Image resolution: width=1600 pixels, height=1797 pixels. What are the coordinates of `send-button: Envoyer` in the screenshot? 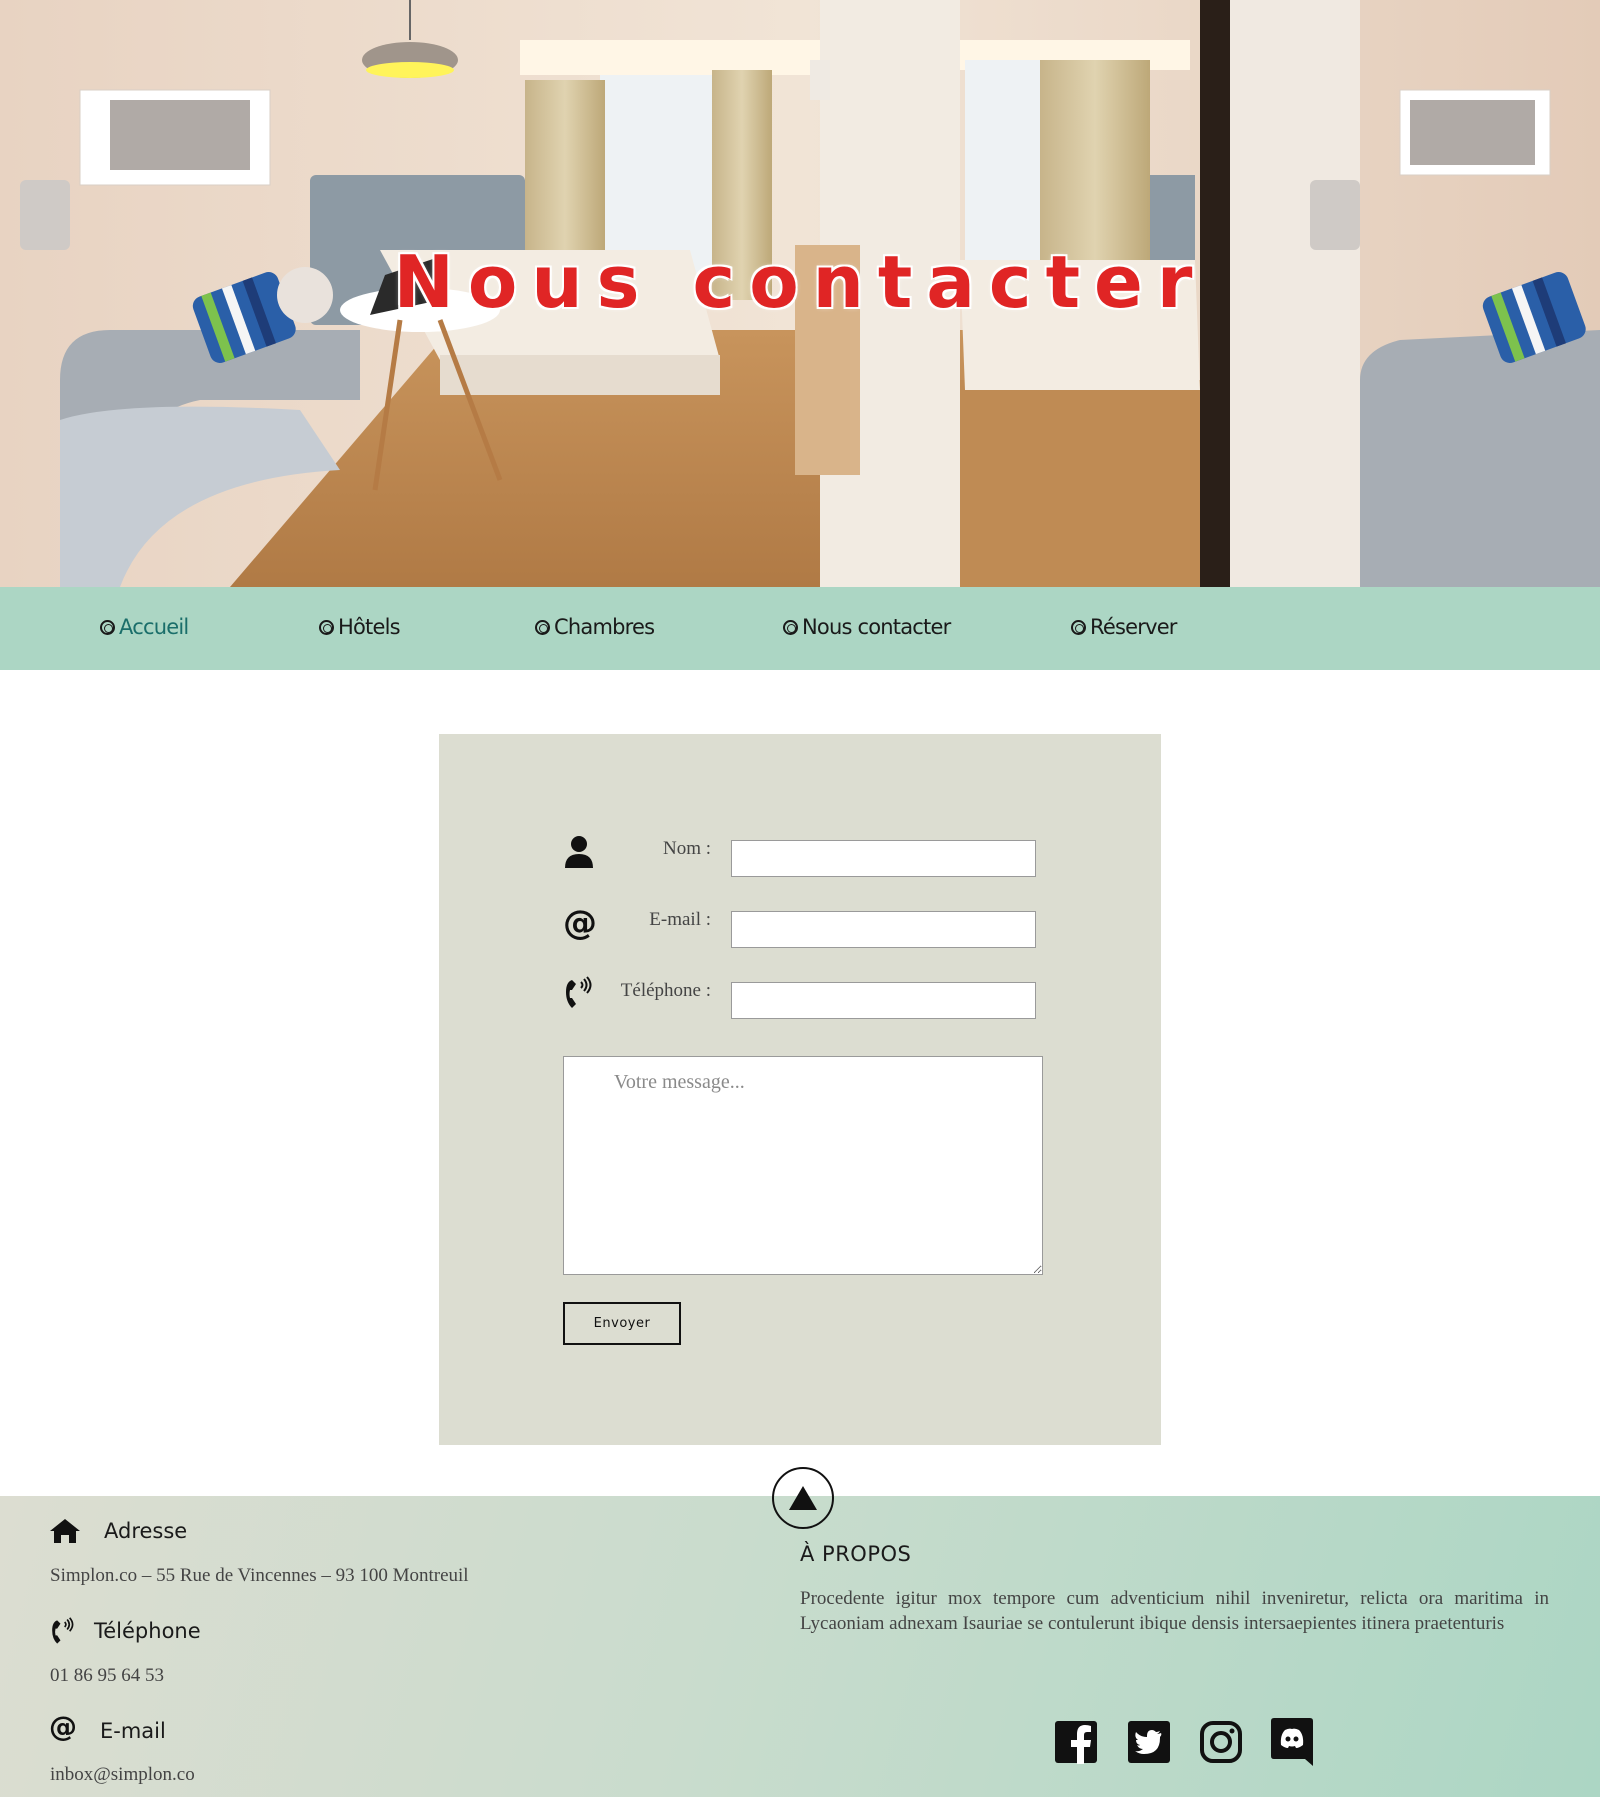 It's located at (622, 1323).